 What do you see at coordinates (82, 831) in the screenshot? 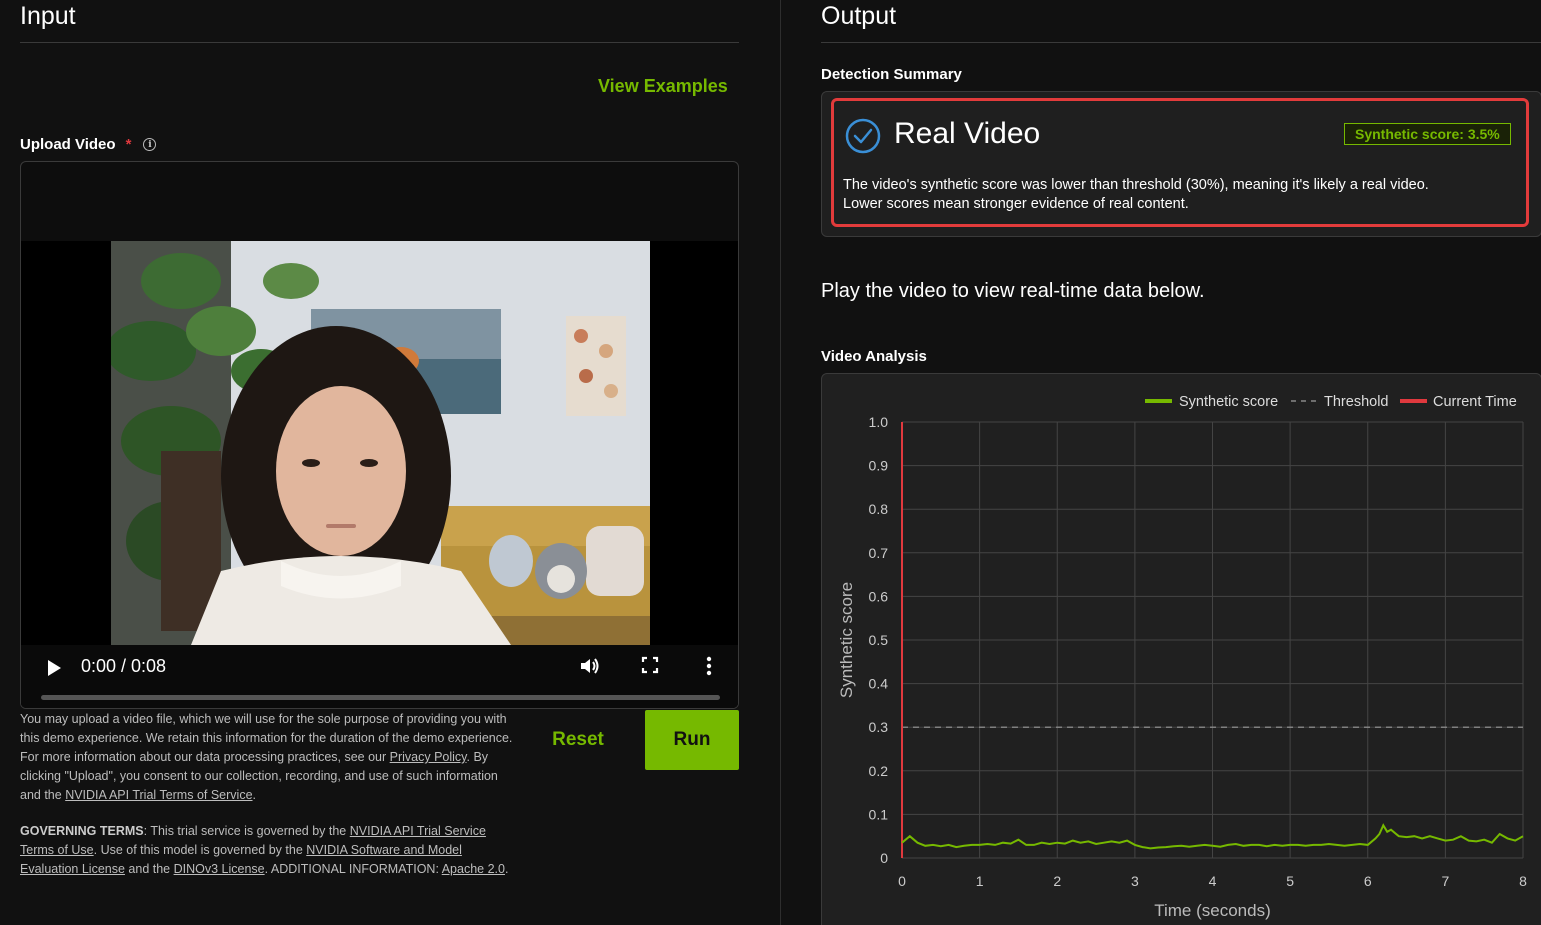
I see `governing-terms-label: GOVERNING TERMS` at bounding box center [82, 831].